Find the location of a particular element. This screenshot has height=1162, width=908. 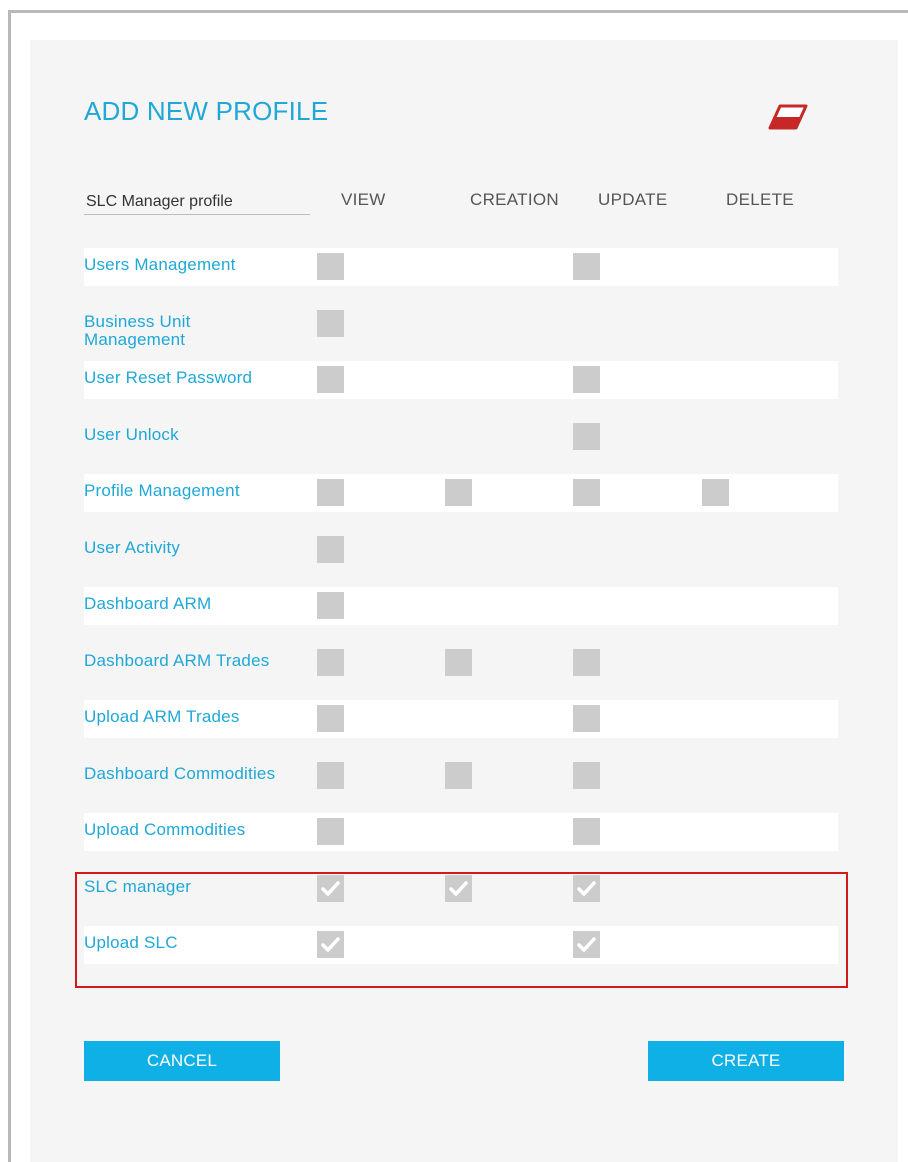

window-border-top is located at coordinates (458, 11).